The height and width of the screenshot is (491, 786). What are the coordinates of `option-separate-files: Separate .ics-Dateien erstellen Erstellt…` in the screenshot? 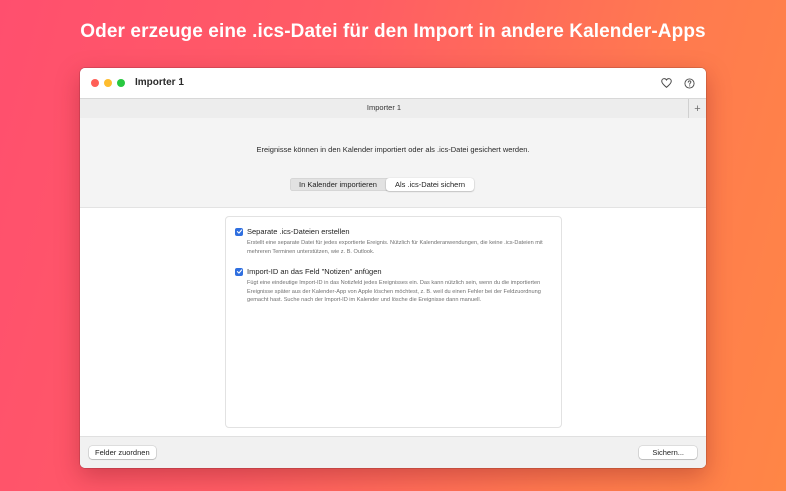 It's located at (394, 241).